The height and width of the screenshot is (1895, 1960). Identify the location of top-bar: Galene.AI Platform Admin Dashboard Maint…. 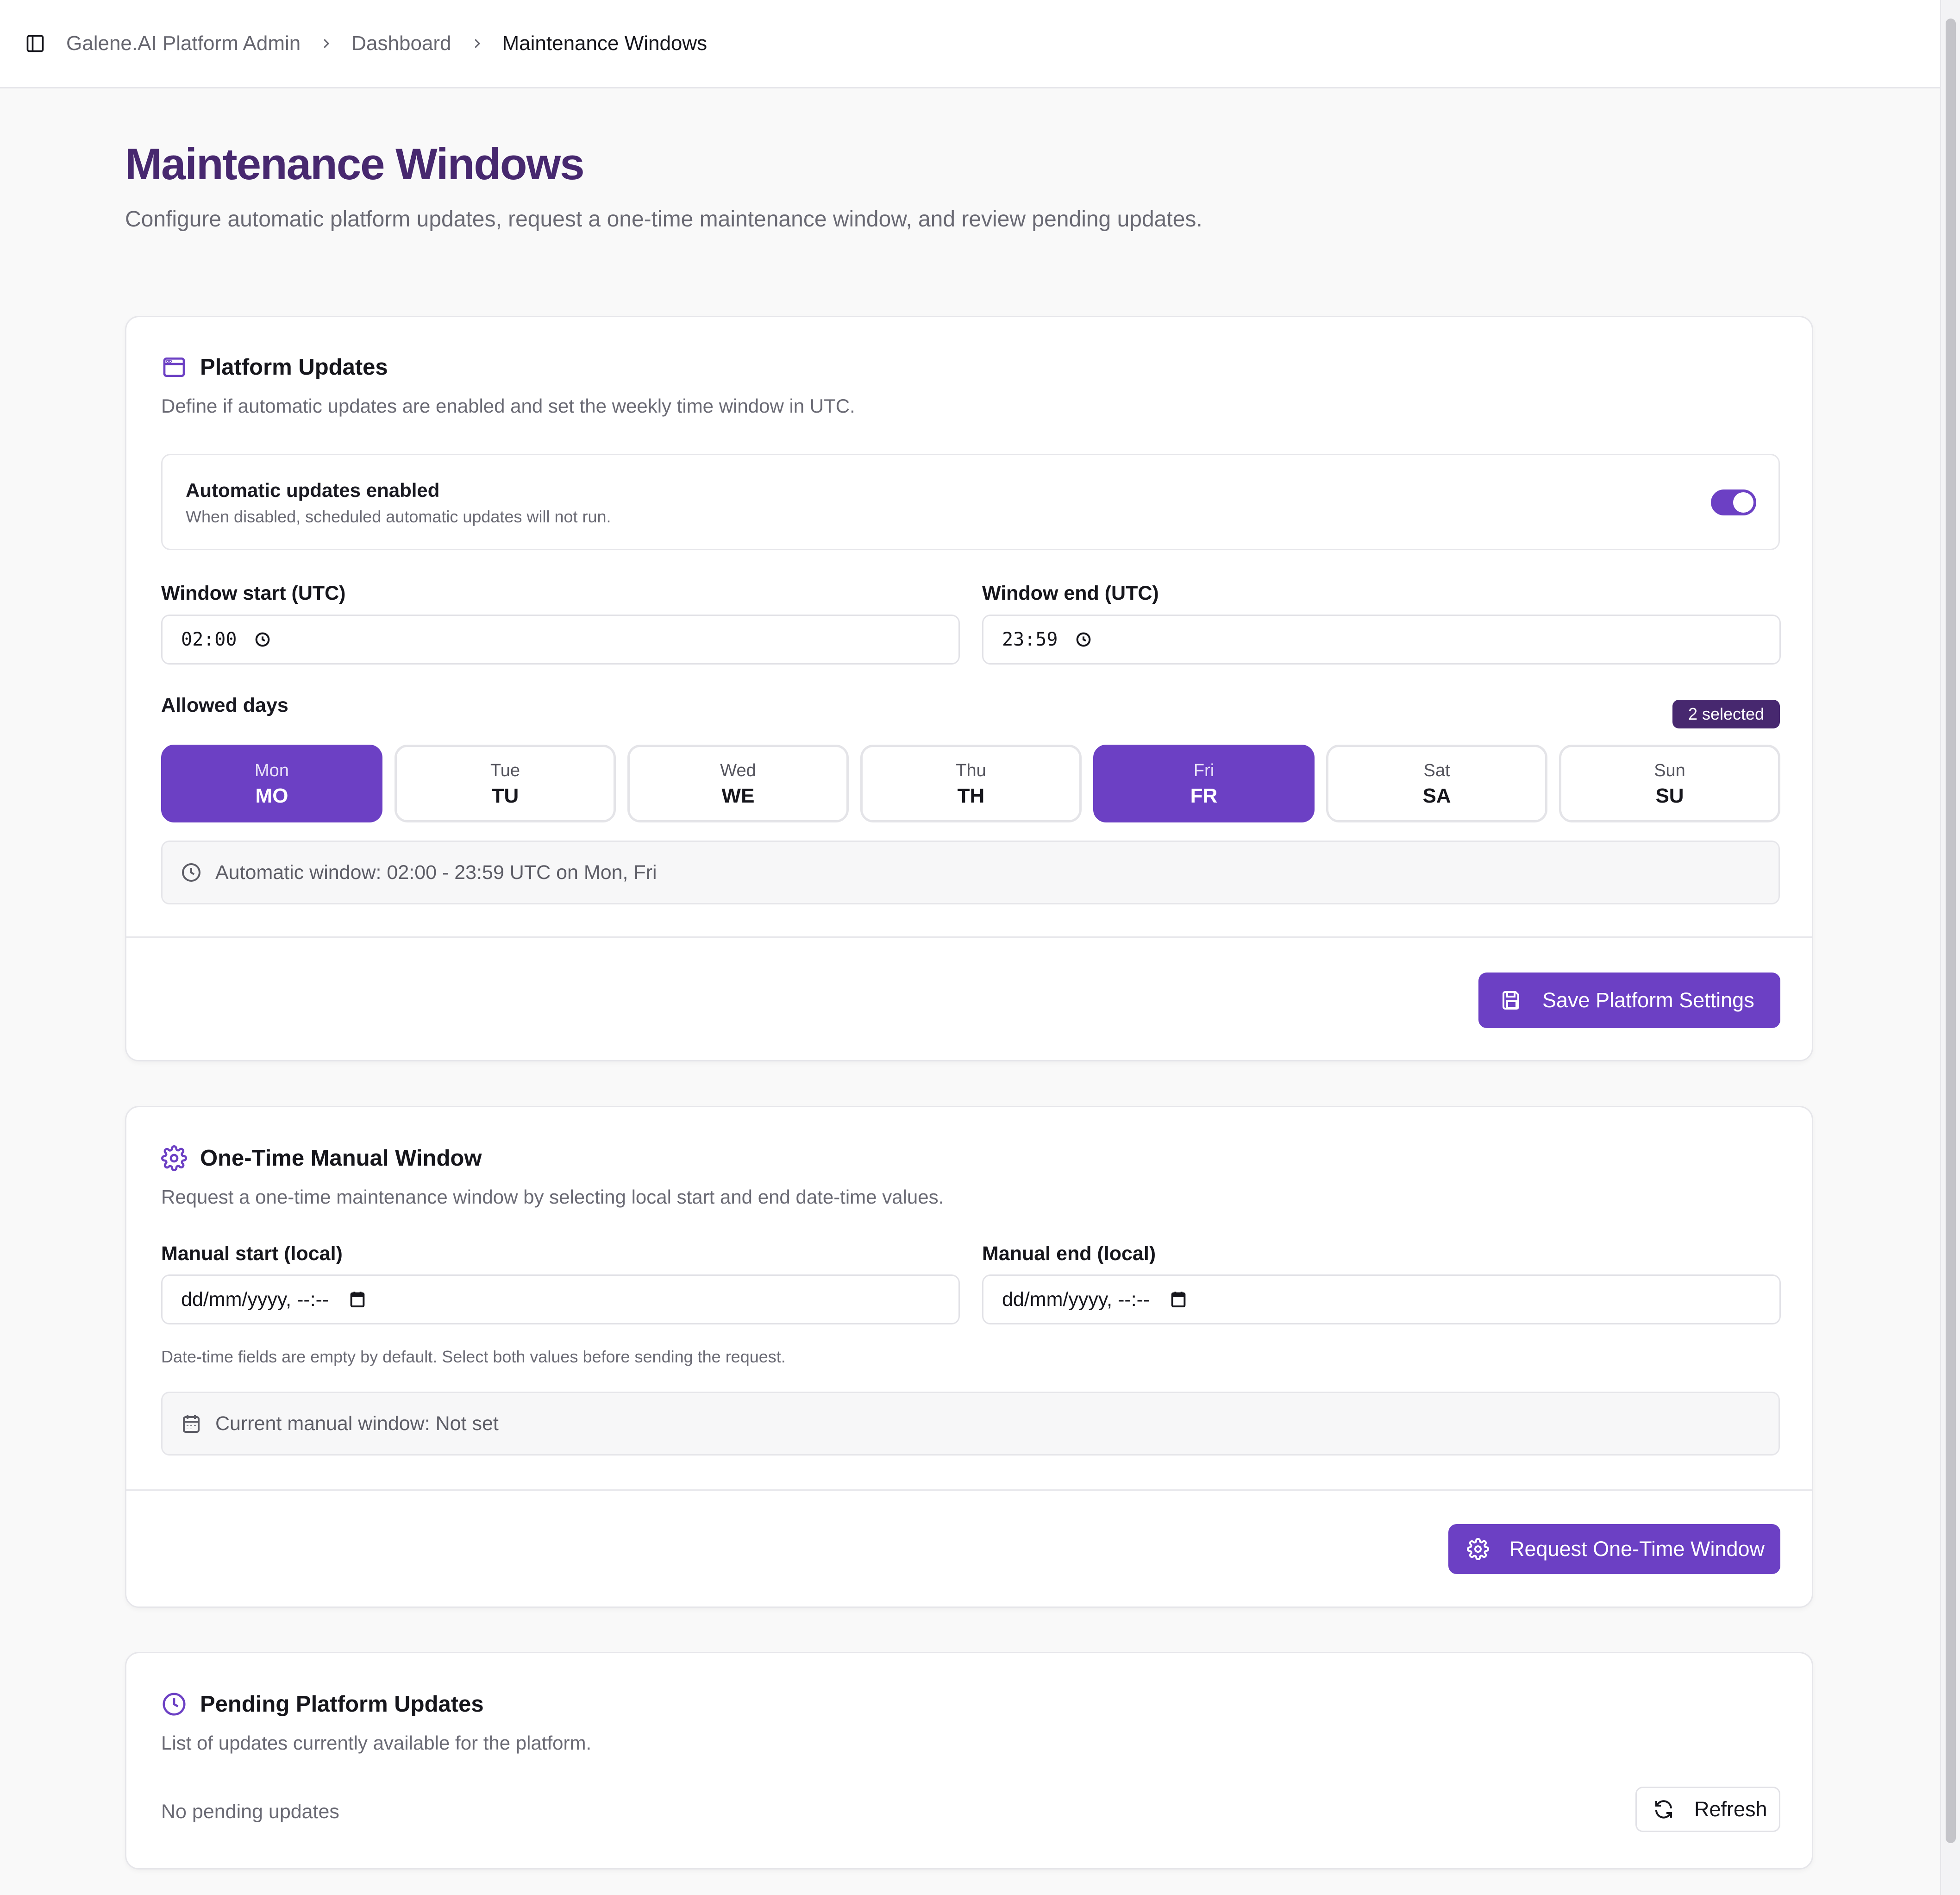
(970, 44).